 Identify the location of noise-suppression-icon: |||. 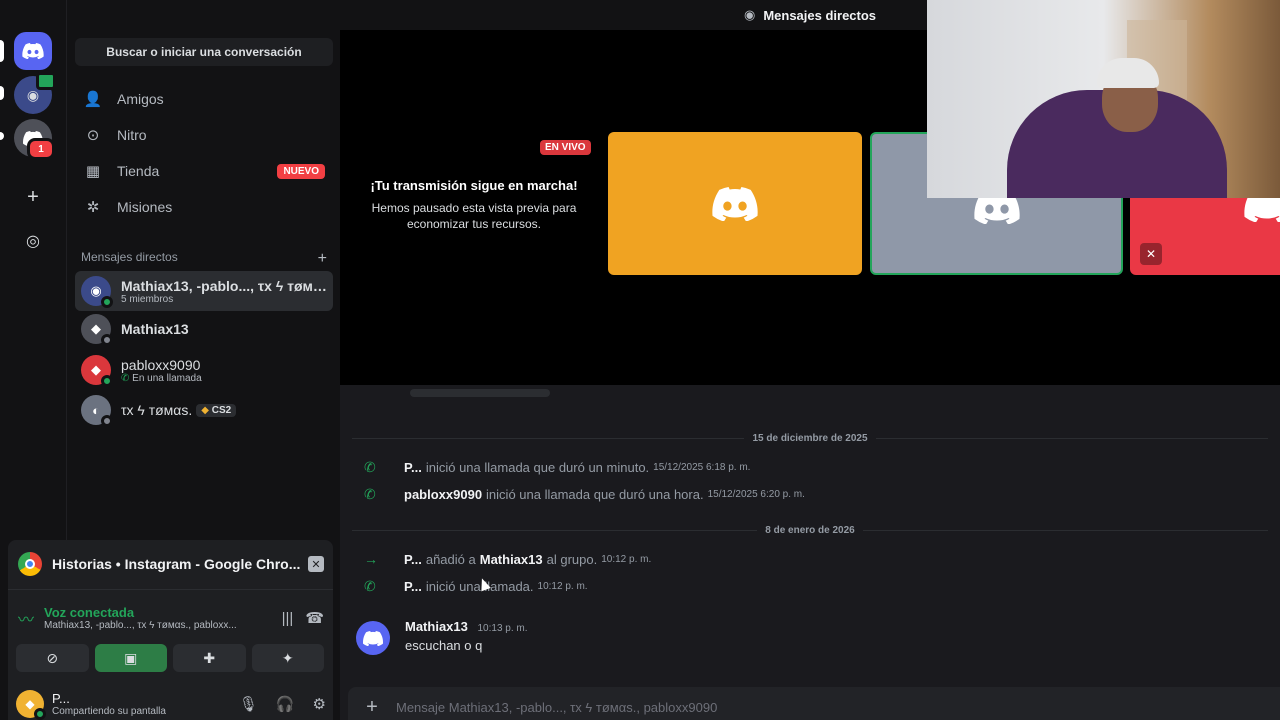
(288, 618).